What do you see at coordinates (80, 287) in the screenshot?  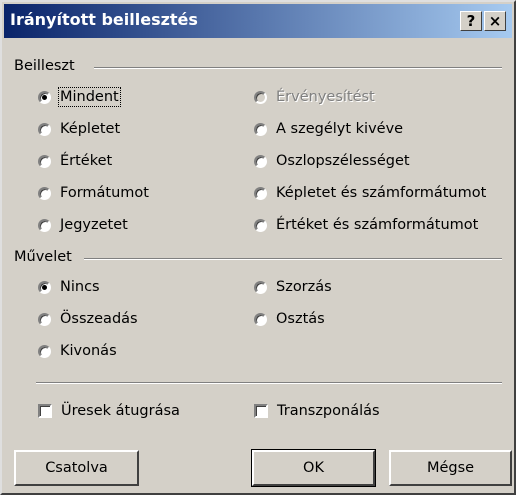 I see `radio-label: Nincs` at bounding box center [80, 287].